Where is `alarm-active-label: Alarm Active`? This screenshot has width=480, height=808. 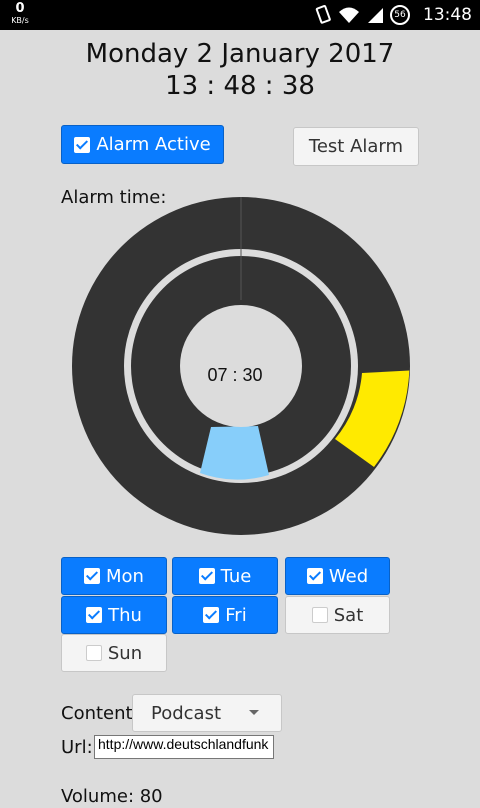
alarm-active-label: Alarm Active is located at coordinates (153, 144).